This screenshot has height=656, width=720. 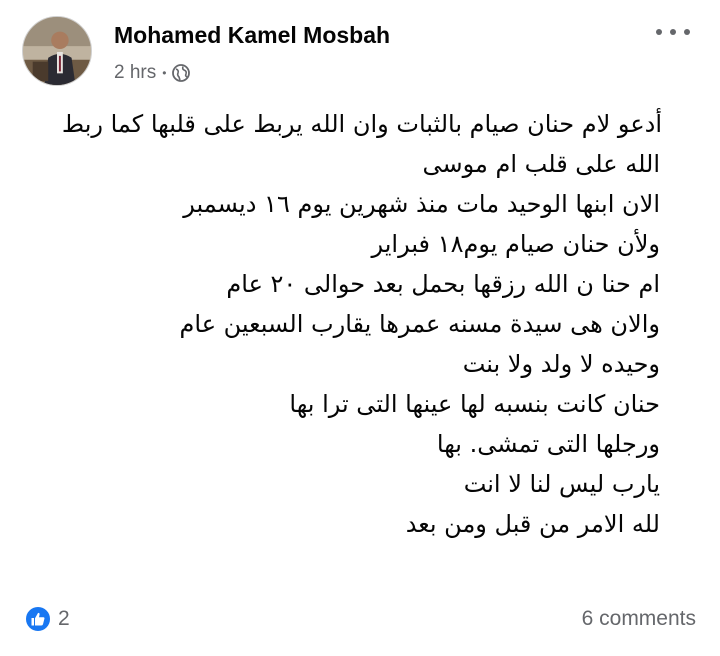 I want to click on like-icon, so click(x=38, y=619).